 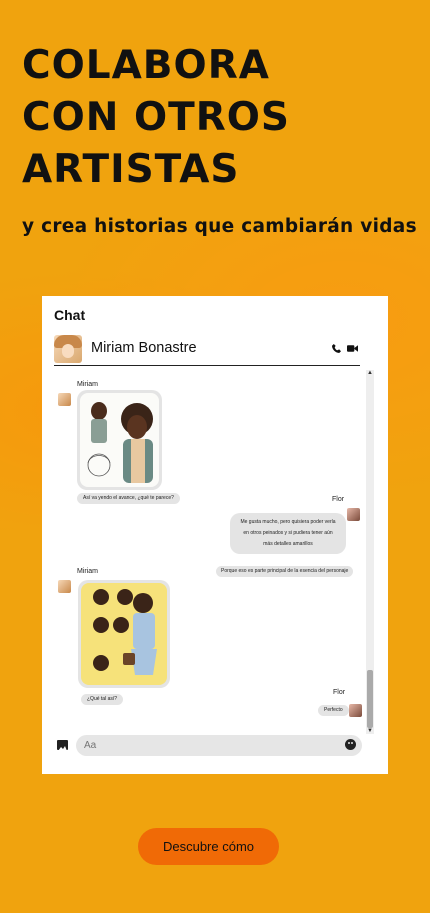 What do you see at coordinates (370, 699) in the screenshot?
I see `scrollbar-thumb` at bounding box center [370, 699].